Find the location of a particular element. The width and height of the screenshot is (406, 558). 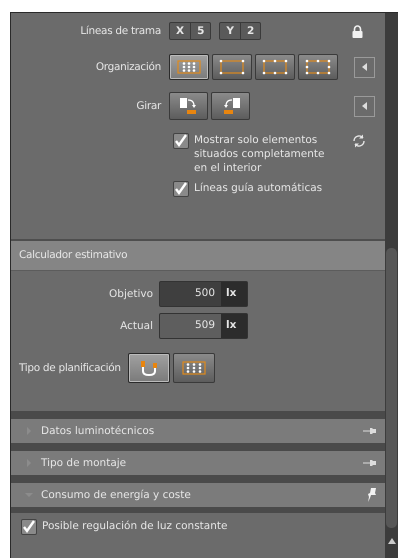

planning-type-label: Tipo de planificación is located at coordinates (70, 368).